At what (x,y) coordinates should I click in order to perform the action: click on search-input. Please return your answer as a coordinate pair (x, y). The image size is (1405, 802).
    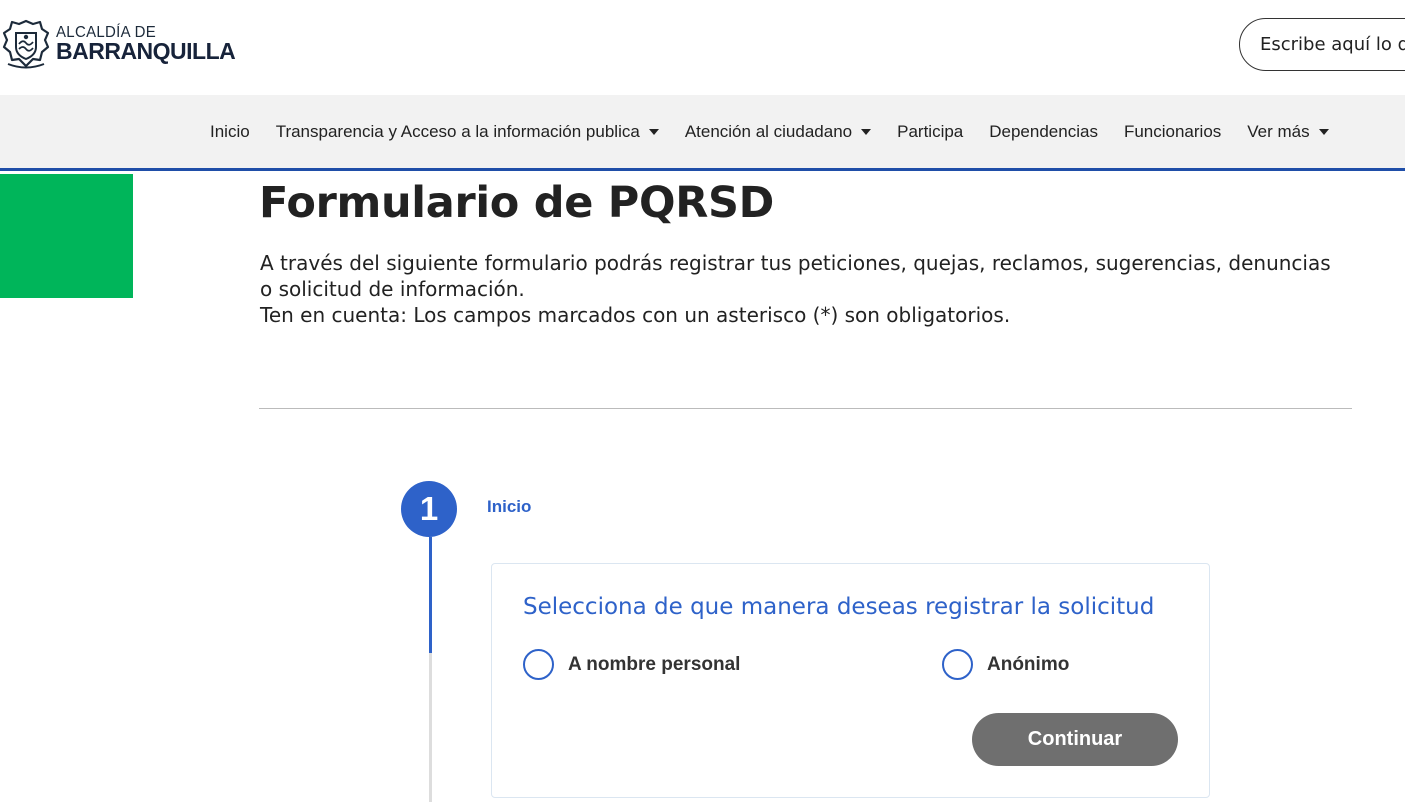
    Looking at the image, I should click on (1322, 44).